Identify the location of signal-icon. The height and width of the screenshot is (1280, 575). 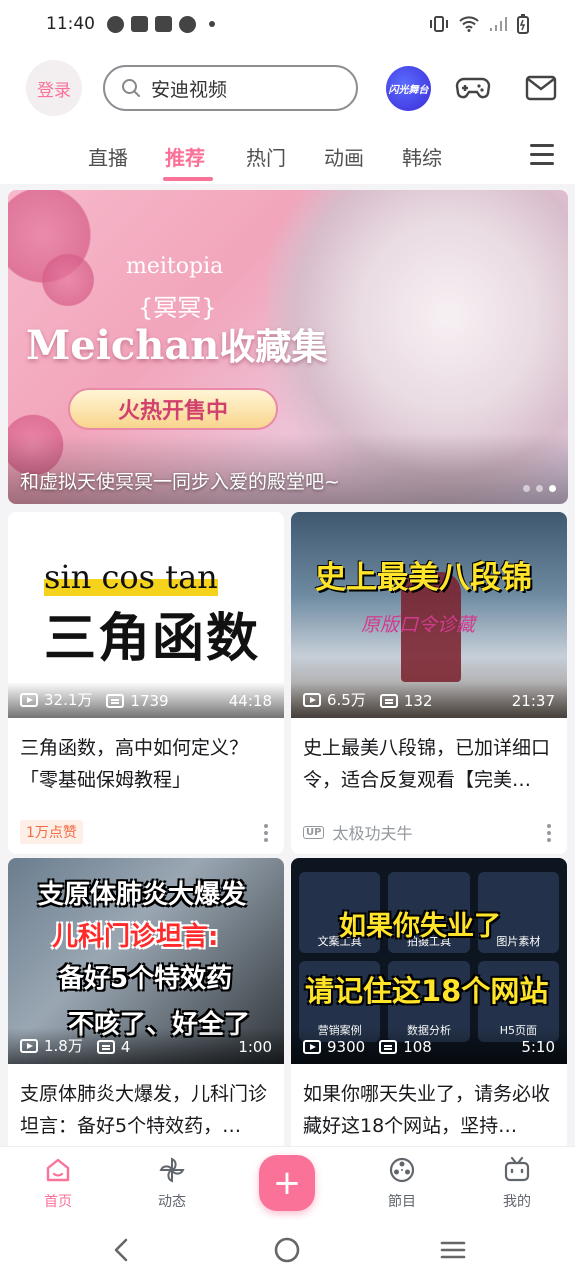
(498, 24).